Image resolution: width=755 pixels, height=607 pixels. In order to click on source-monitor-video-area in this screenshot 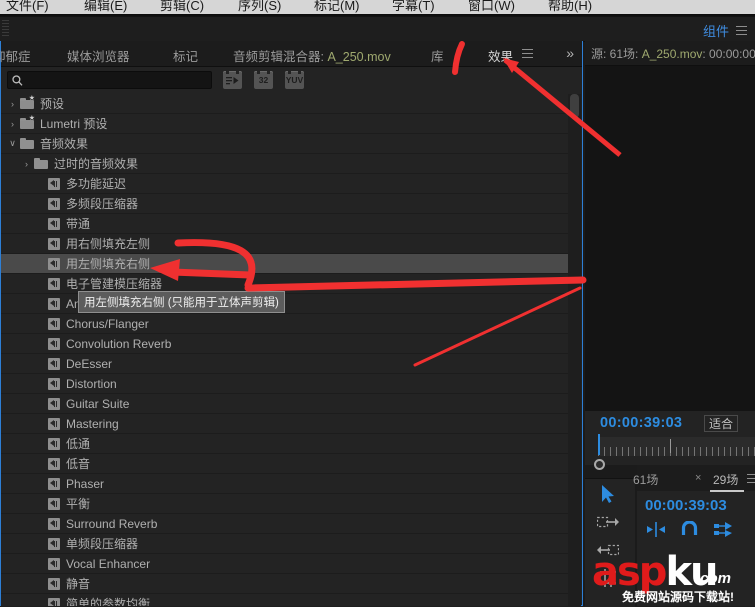, I will do `click(670, 238)`.